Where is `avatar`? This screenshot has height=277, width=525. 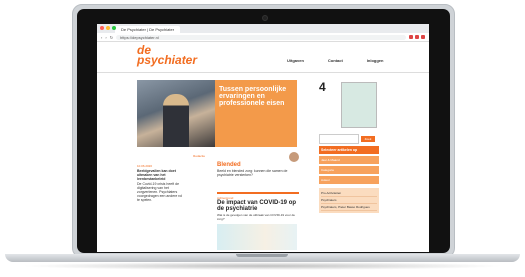 avatar is located at coordinates (294, 157).